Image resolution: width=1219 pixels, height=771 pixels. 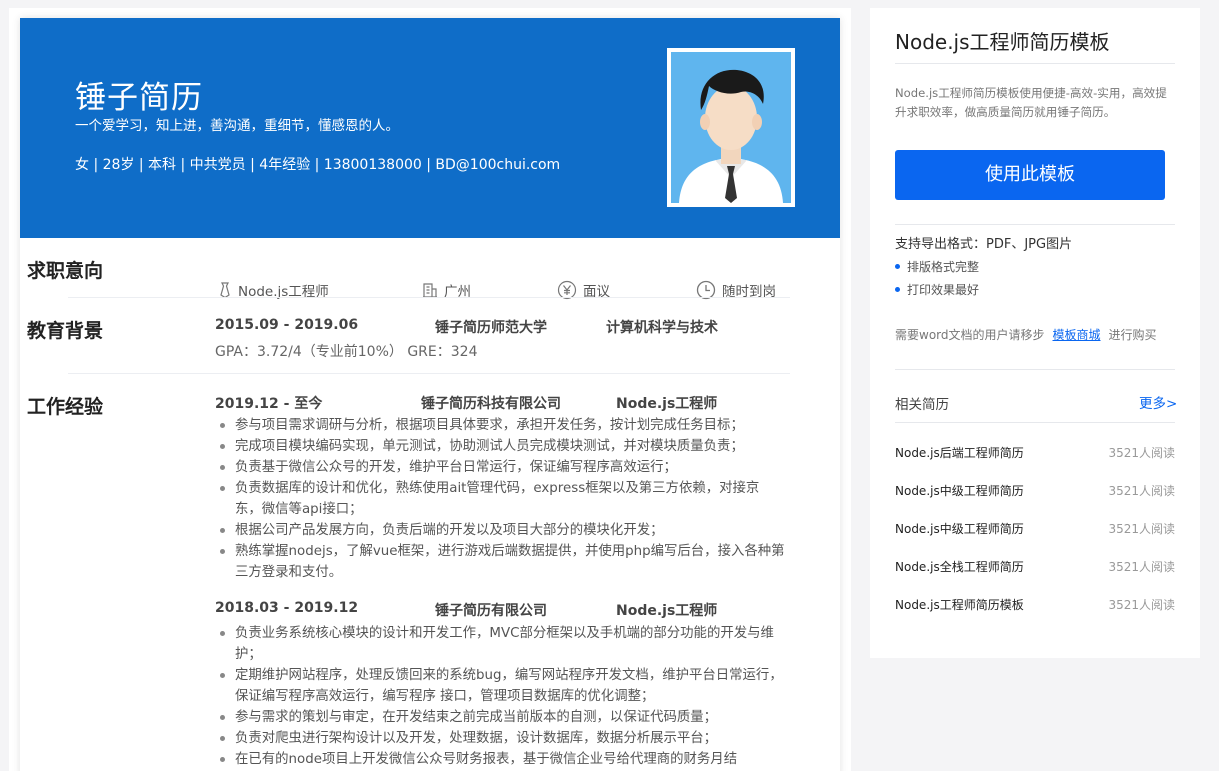 I want to click on feature-item: 打印效果最好, so click(x=937, y=289).